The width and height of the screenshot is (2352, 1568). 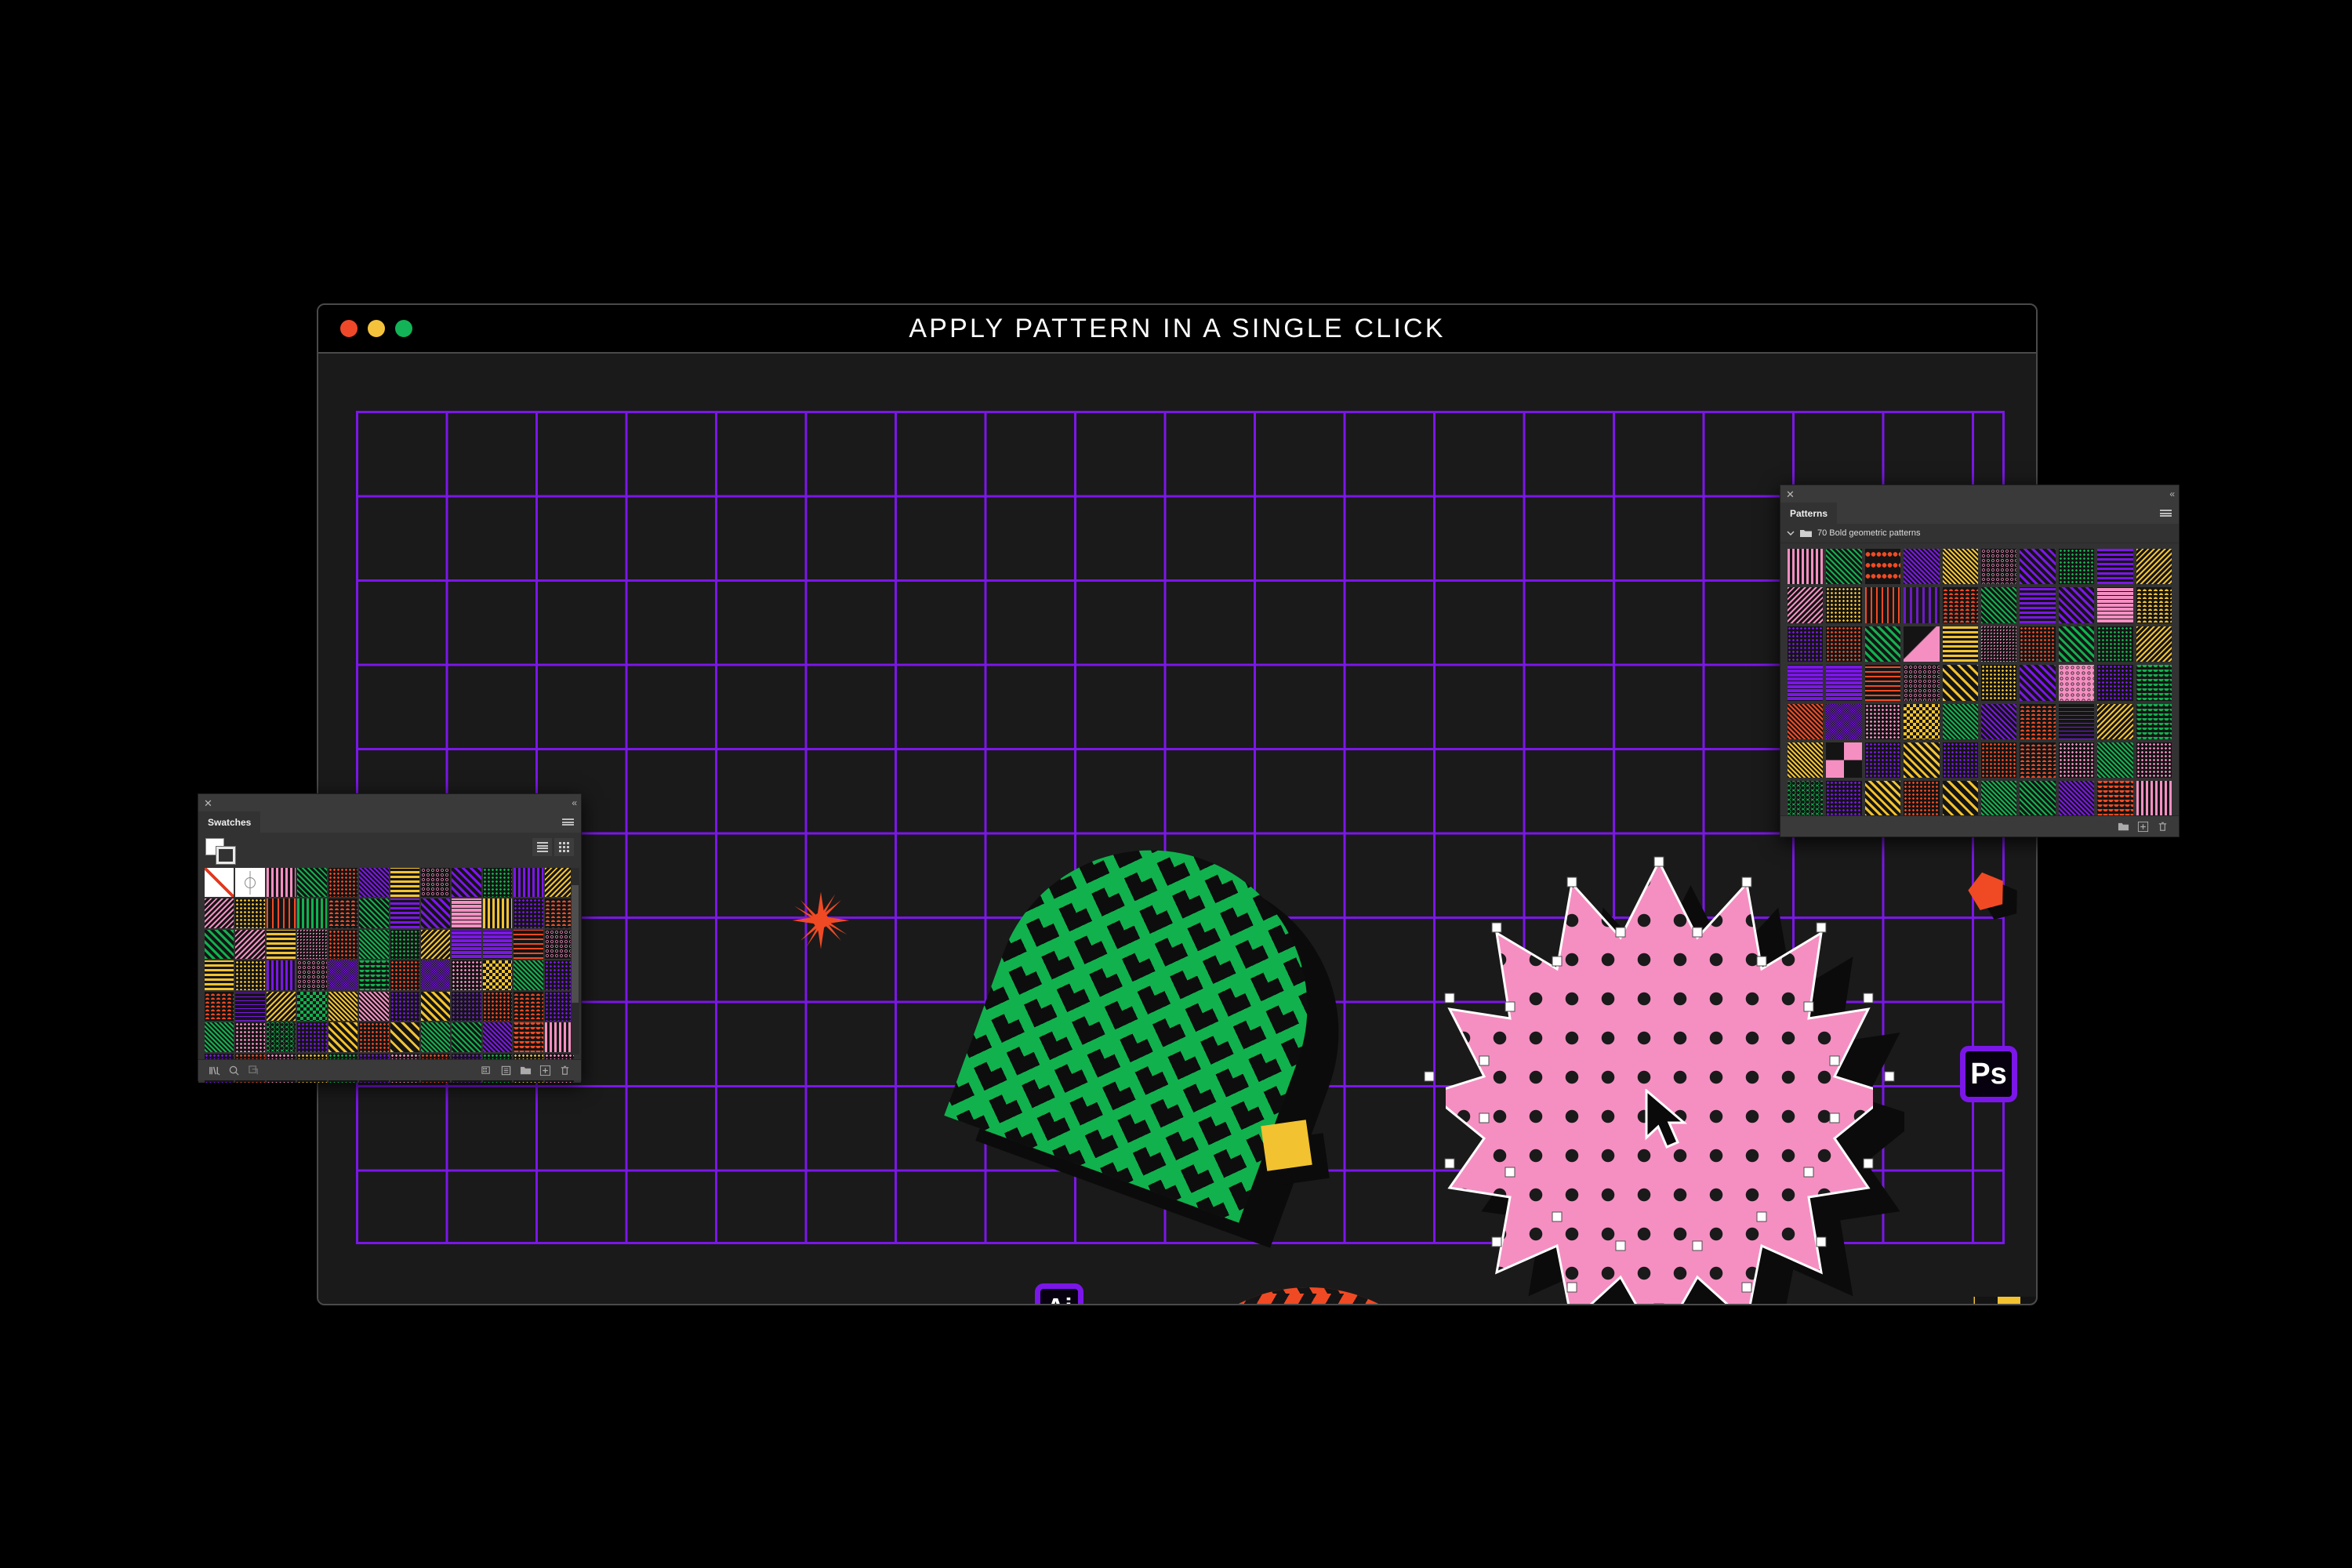 I want to click on stroke-color-box, so click(x=226, y=855).